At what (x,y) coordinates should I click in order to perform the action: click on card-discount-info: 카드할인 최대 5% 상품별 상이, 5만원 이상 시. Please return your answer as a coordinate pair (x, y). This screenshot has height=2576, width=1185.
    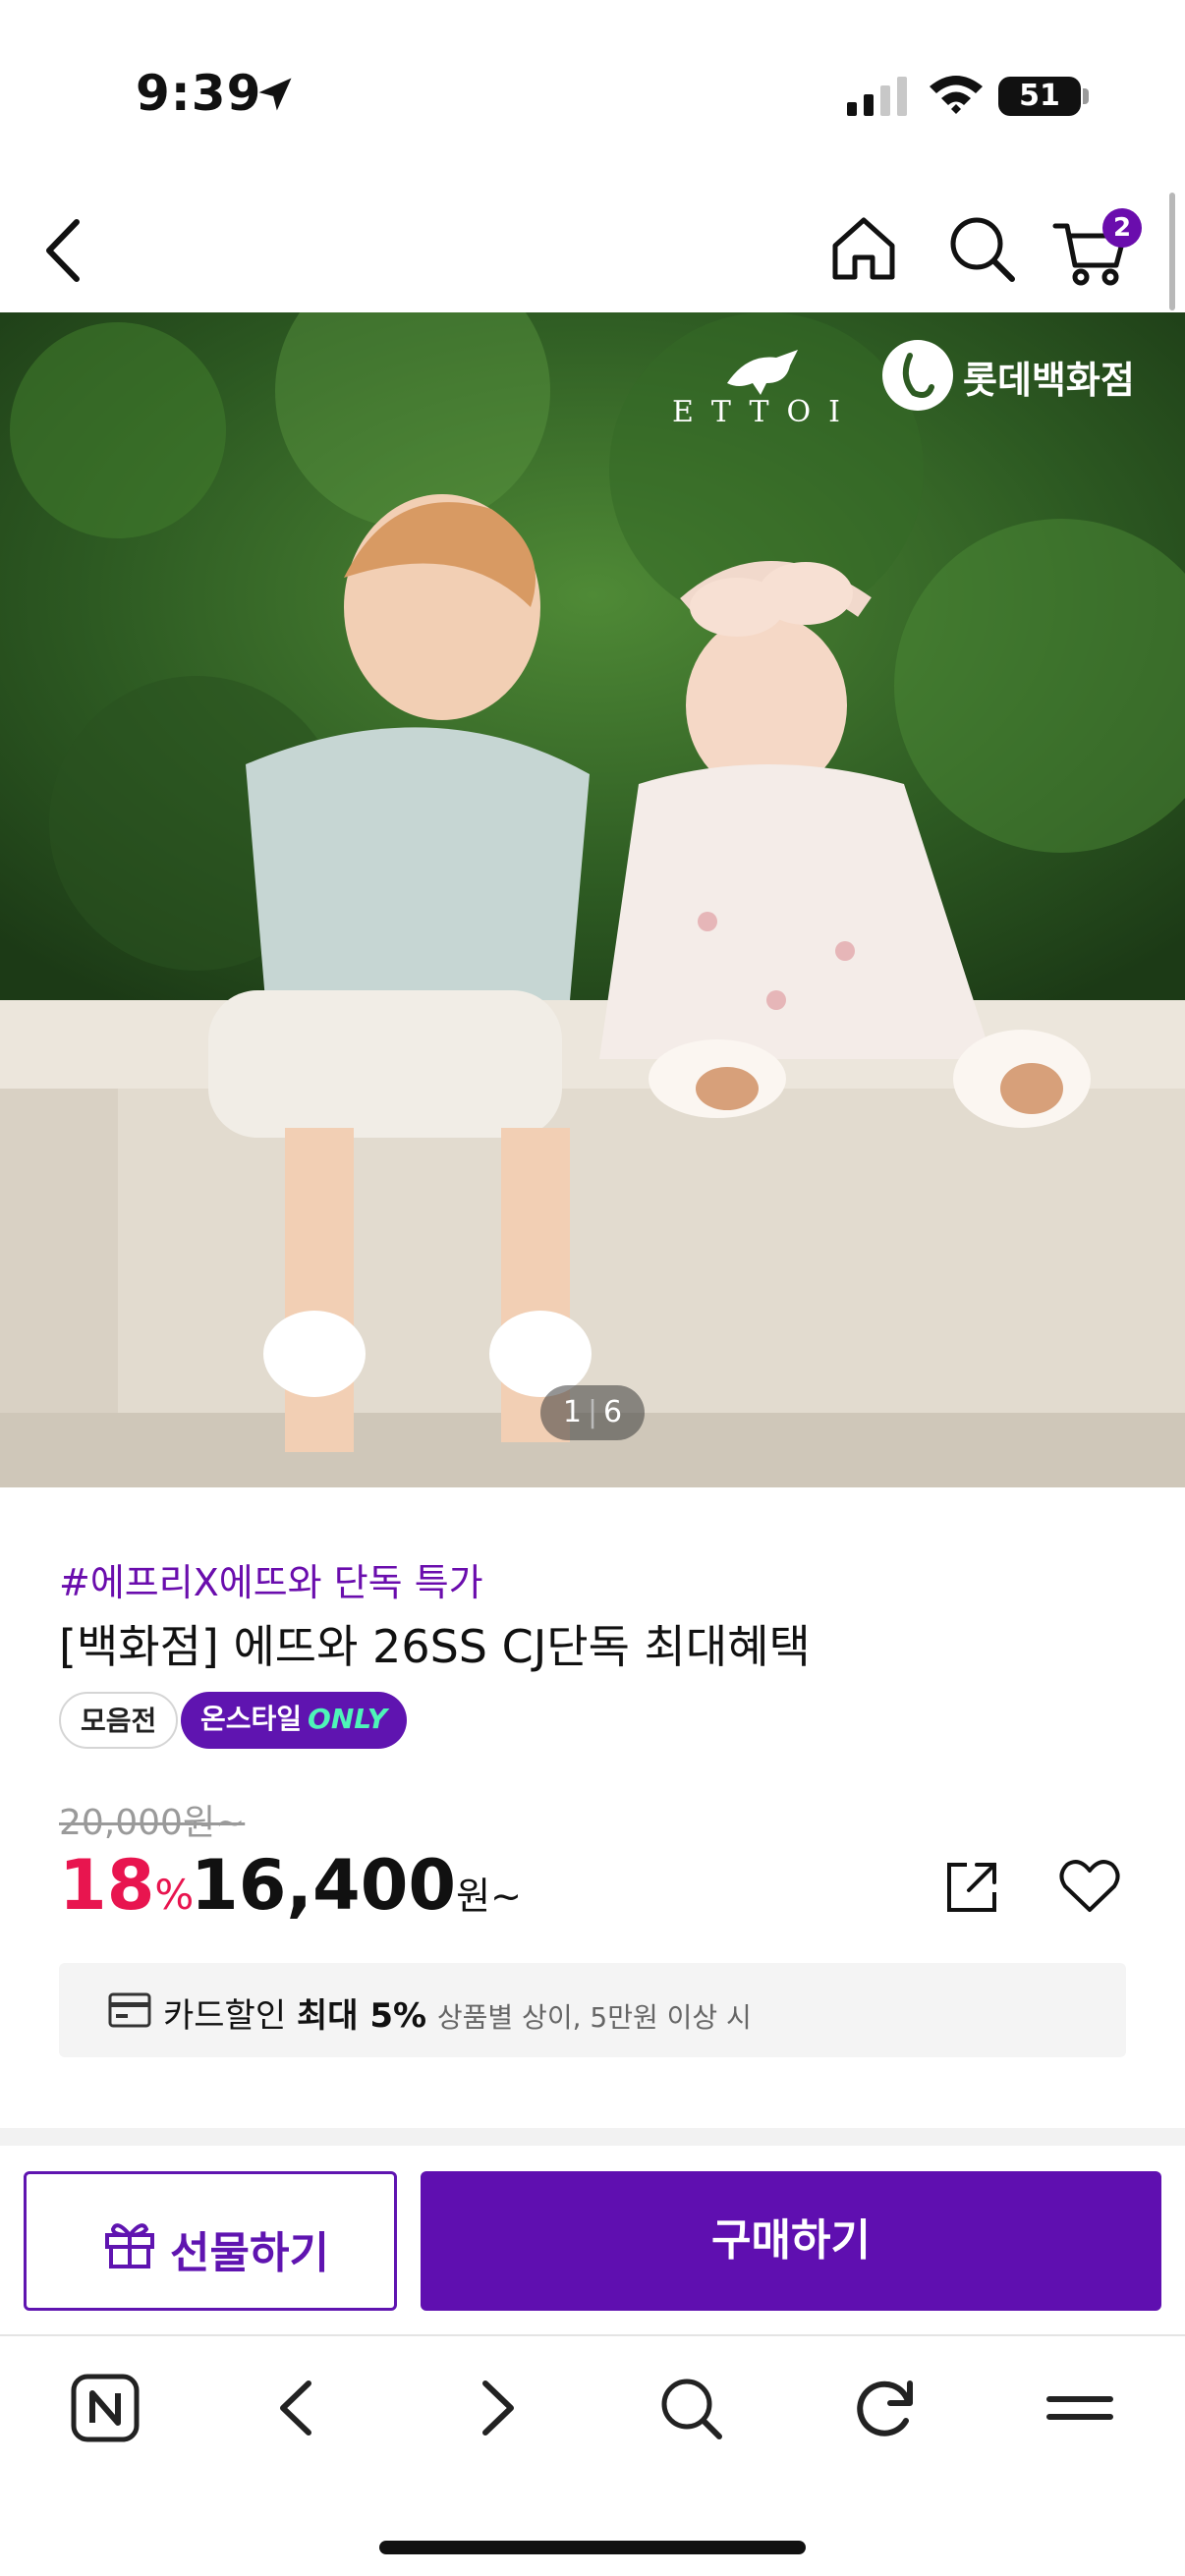
    Looking at the image, I should click on (592, 2010).